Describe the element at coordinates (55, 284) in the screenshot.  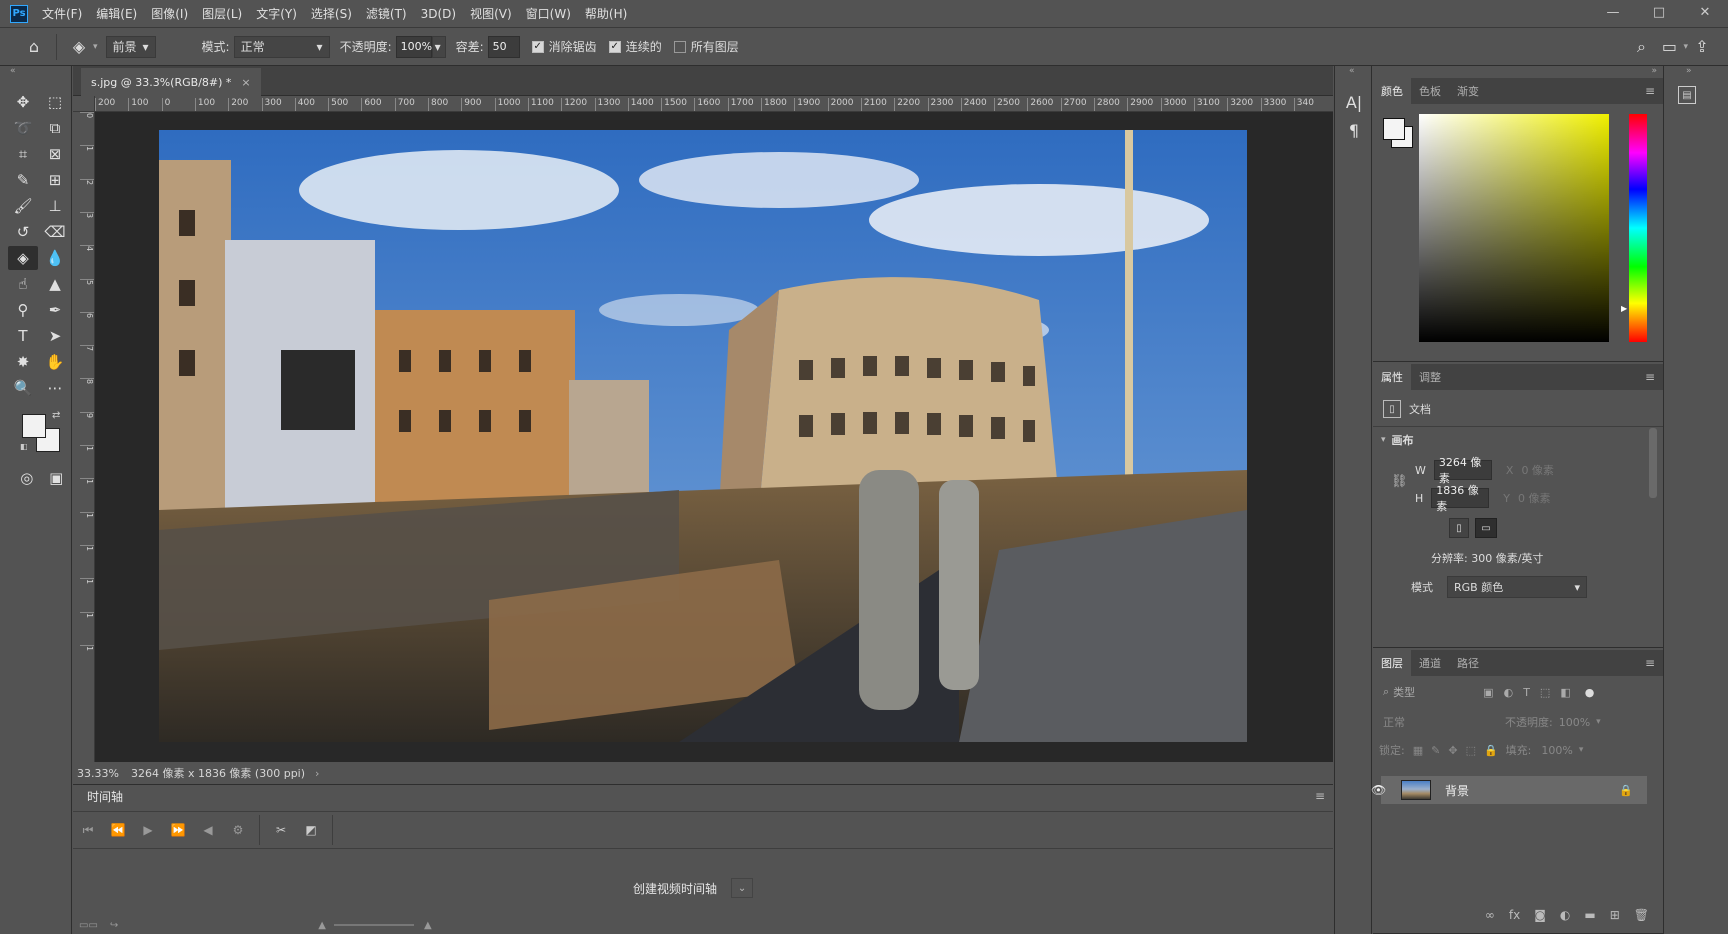
I see `sharpen-tool-icon: ▲` at that location.